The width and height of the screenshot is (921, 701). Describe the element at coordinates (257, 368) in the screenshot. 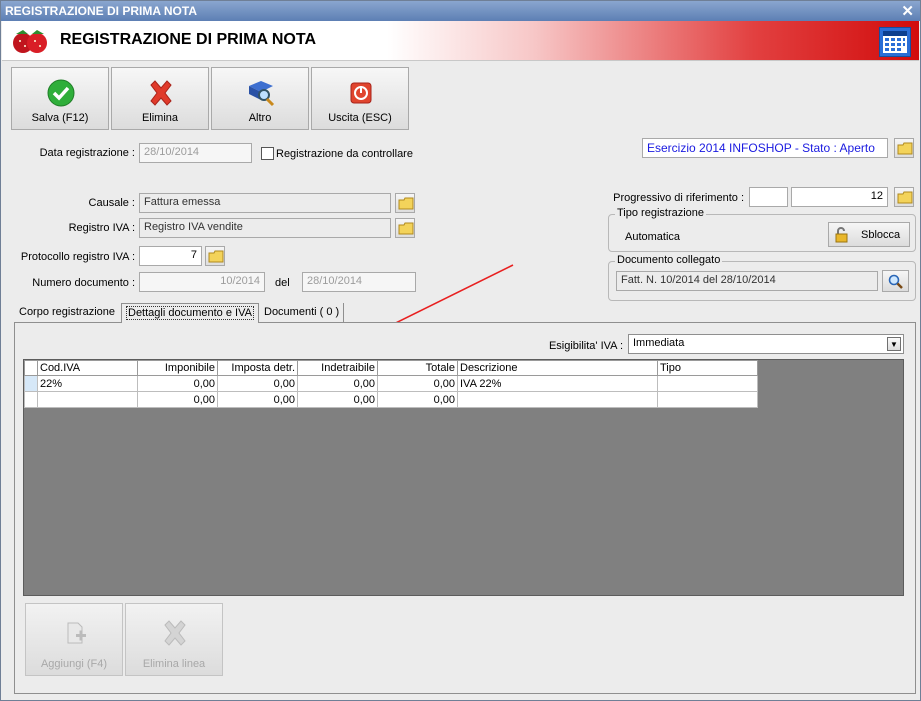

I see `column-header: Imposta detr.` at that location.